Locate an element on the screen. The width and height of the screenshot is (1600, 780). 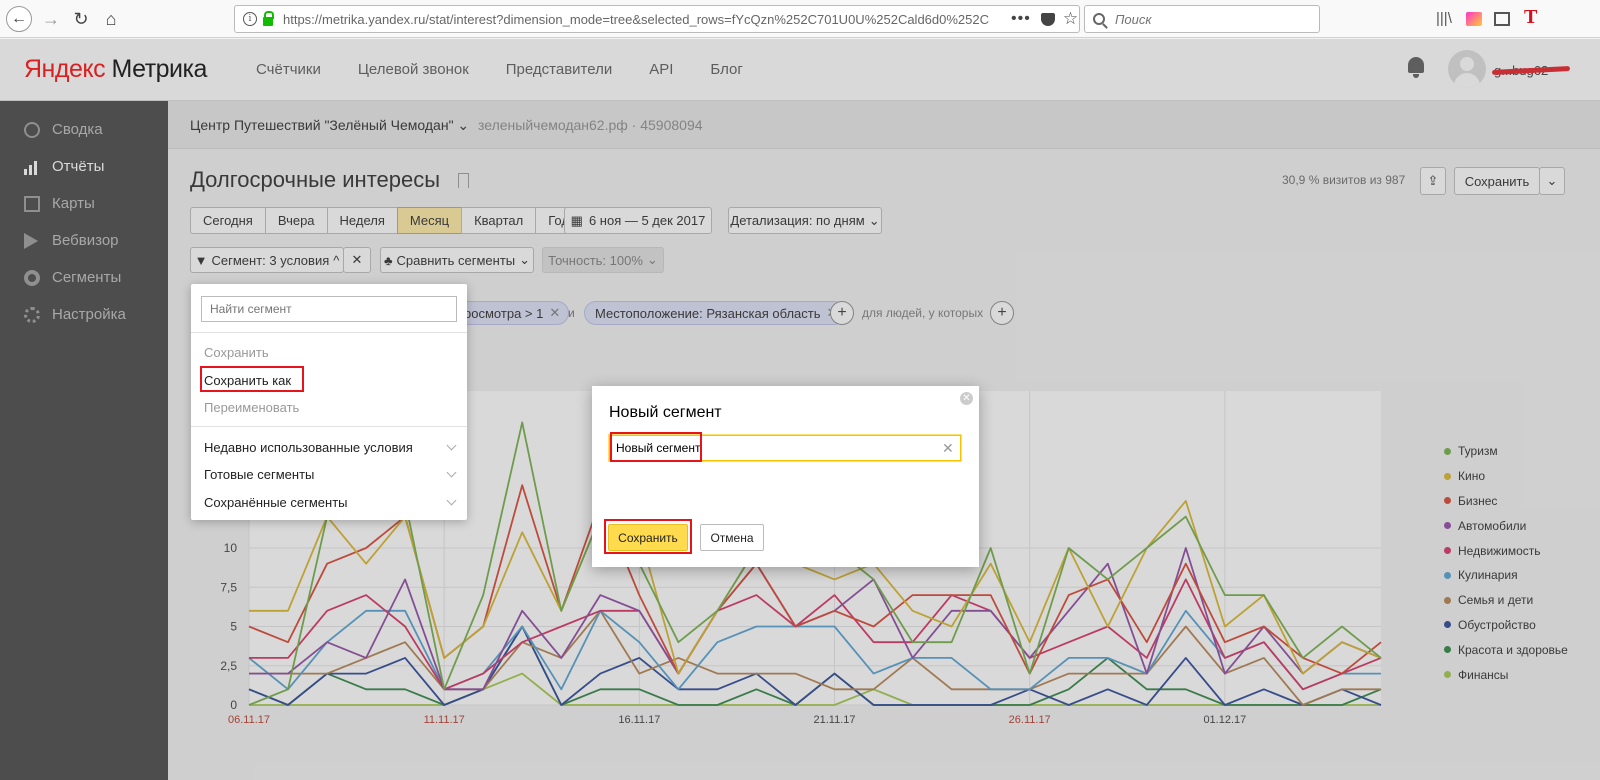
close-icon: ✕ is located at coordinates (966, 398).